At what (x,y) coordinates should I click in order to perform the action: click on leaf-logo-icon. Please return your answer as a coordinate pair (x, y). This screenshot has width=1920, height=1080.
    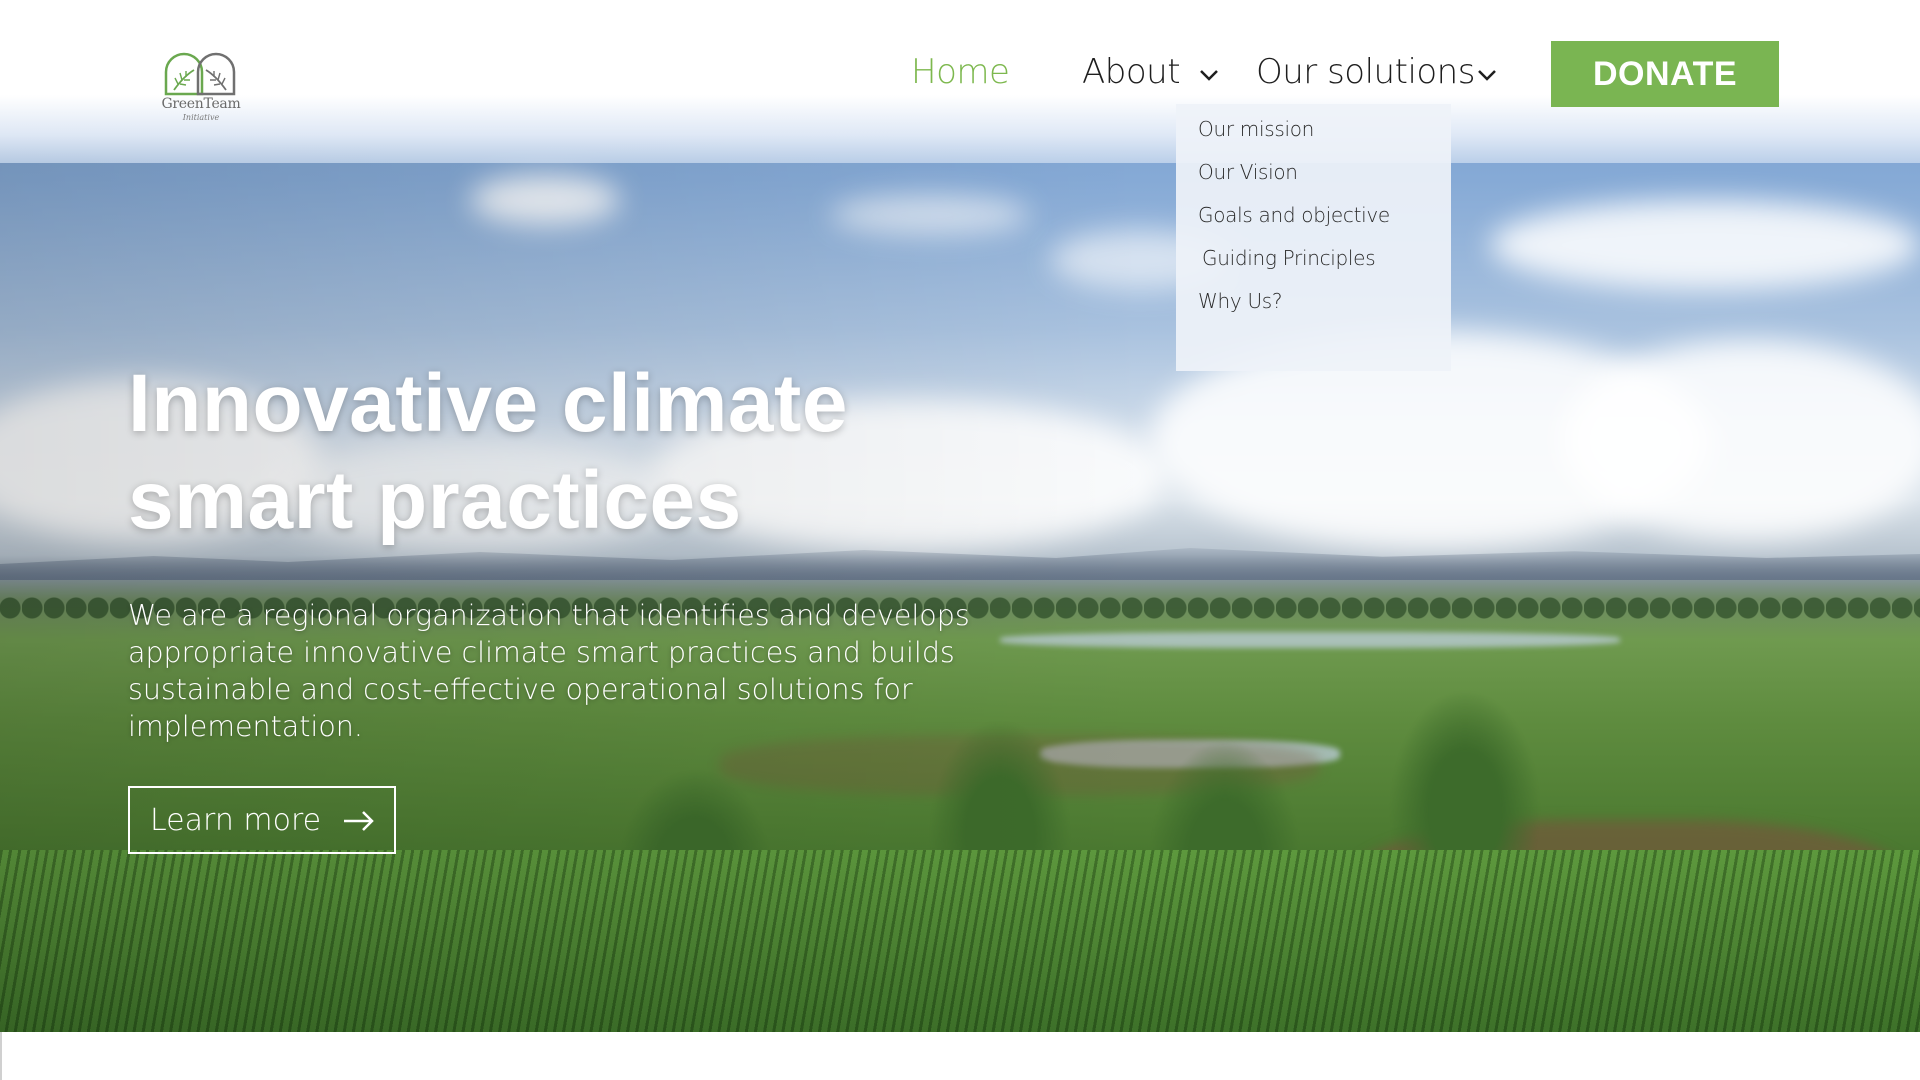
    Looking at the image, I should click on (200, 74).